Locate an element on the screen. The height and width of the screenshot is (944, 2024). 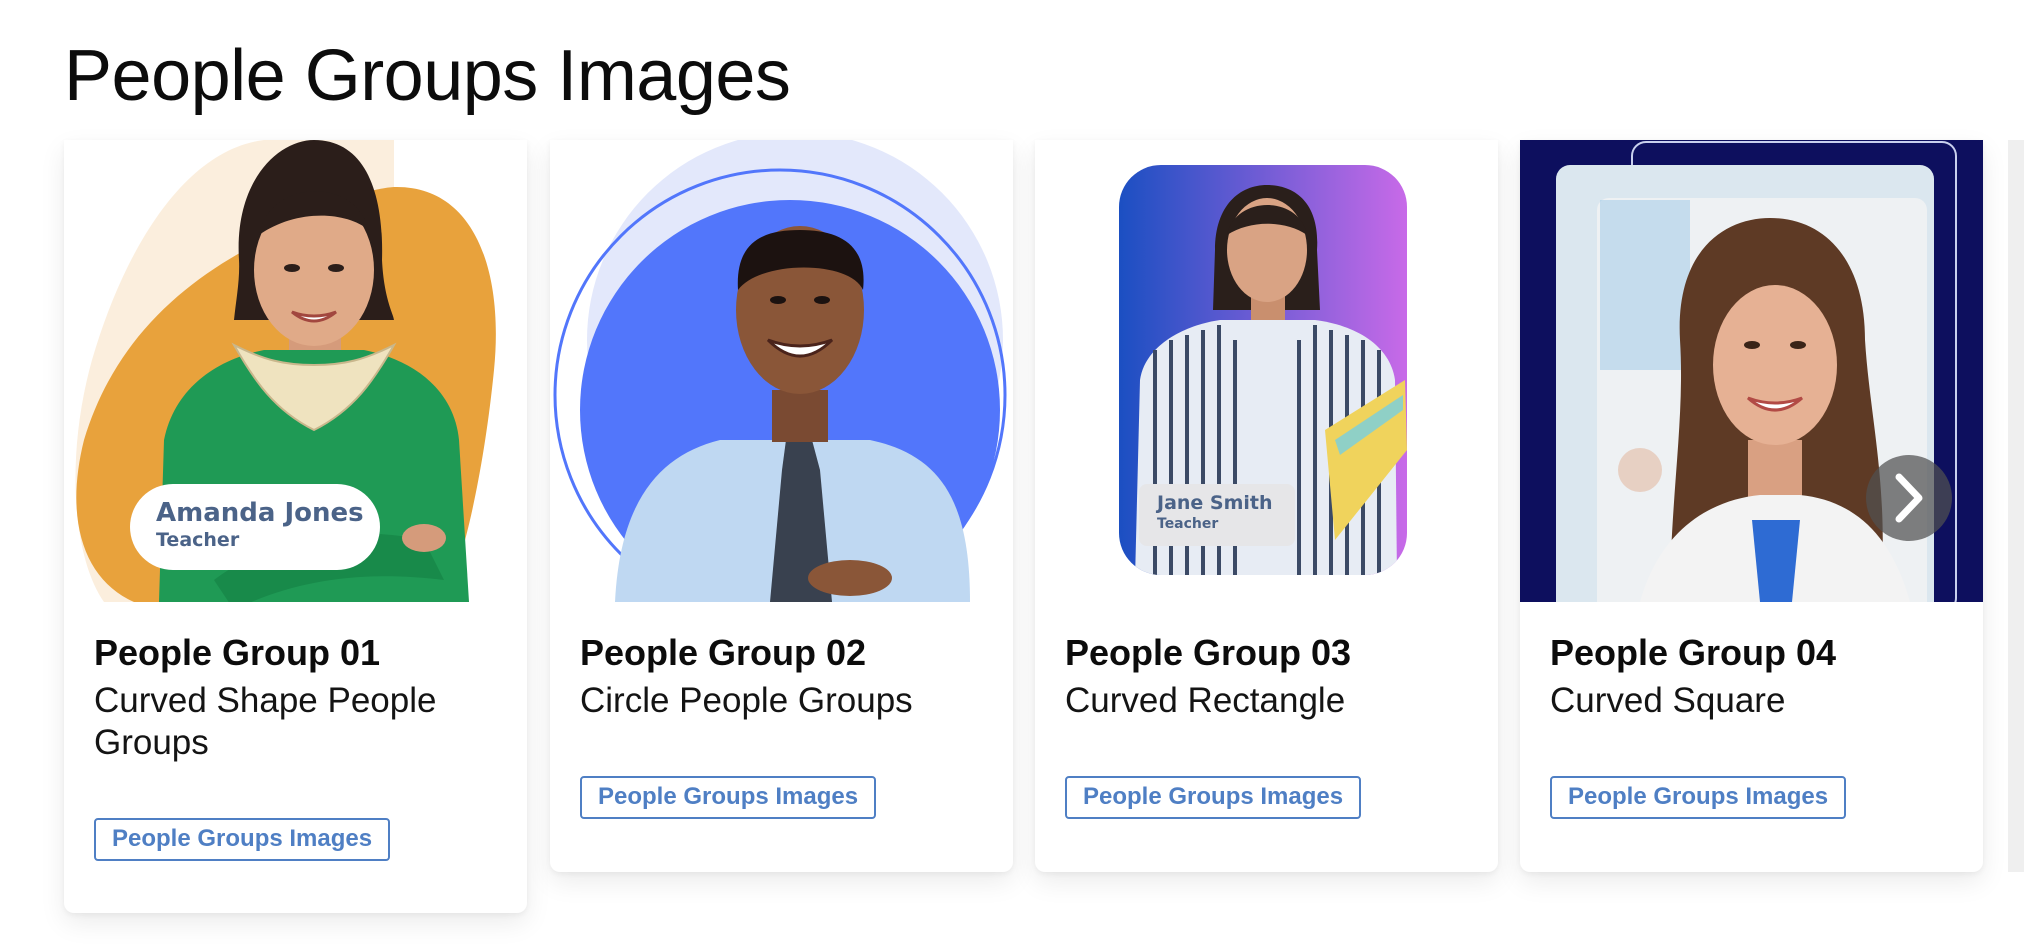
page-title: People Groups Images is located at coordinates (427, 76).